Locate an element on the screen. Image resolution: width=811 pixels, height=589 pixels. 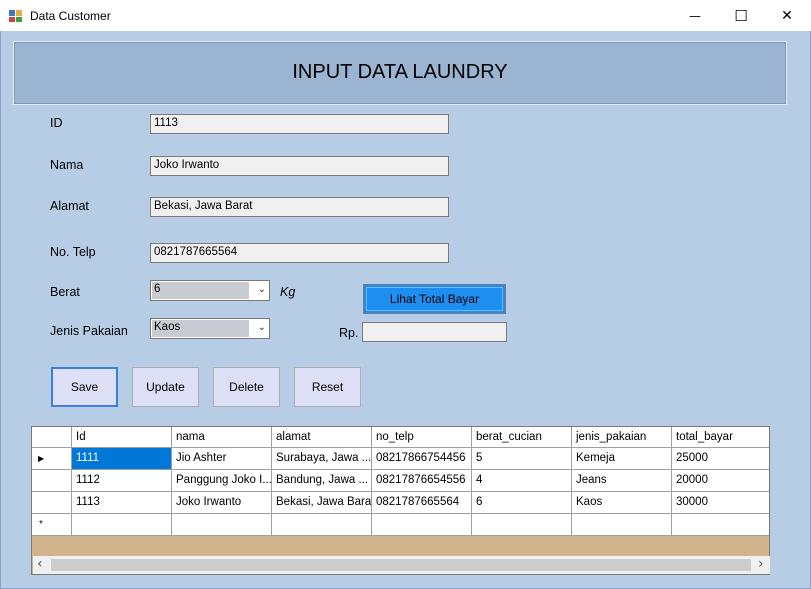
table-cell: 08217866754456 is located at coordinates (422, 459).